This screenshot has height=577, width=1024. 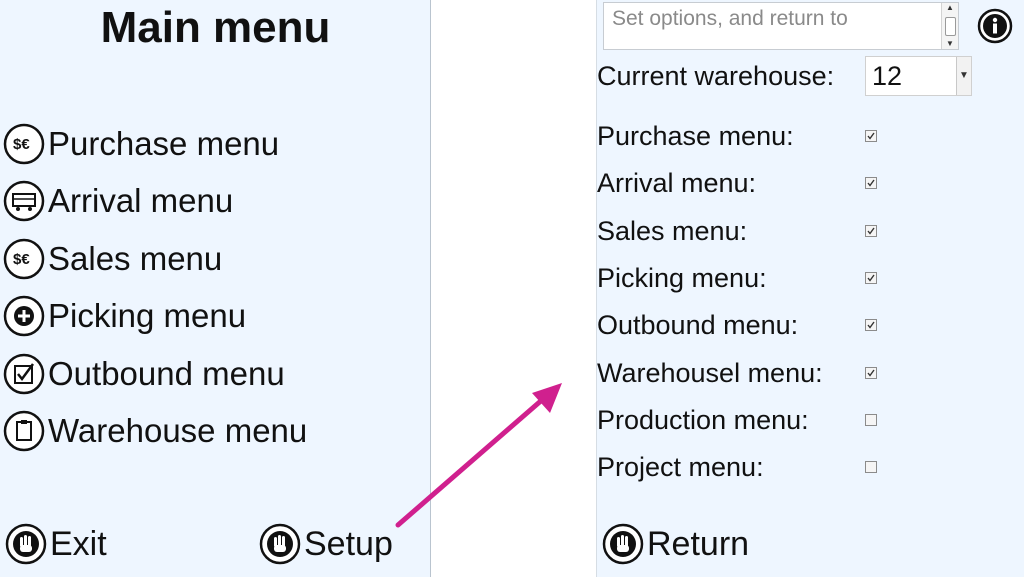 What do you see at coordinates (807, 278) in the screenshot?
I see `option-row: Picking menu:` at bounding box center [807, 278].